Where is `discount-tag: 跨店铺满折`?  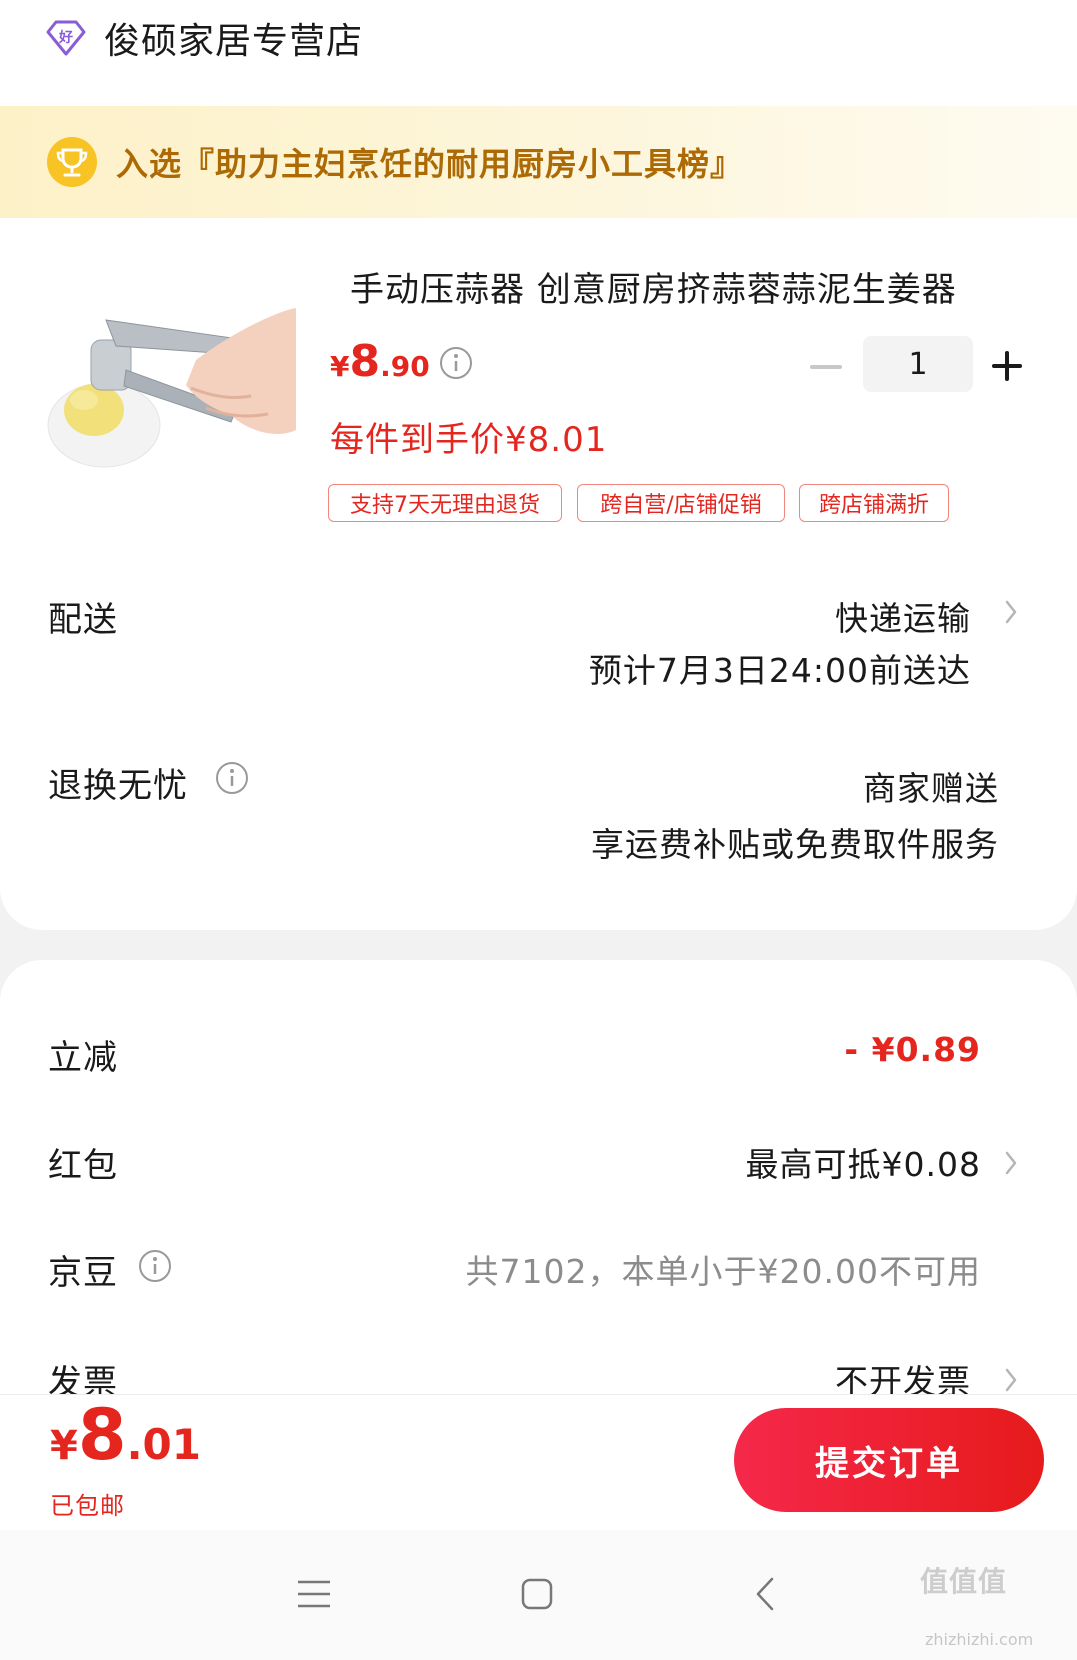 discount-tag: 跨店铺满折 is located at coordinates (874, 503).